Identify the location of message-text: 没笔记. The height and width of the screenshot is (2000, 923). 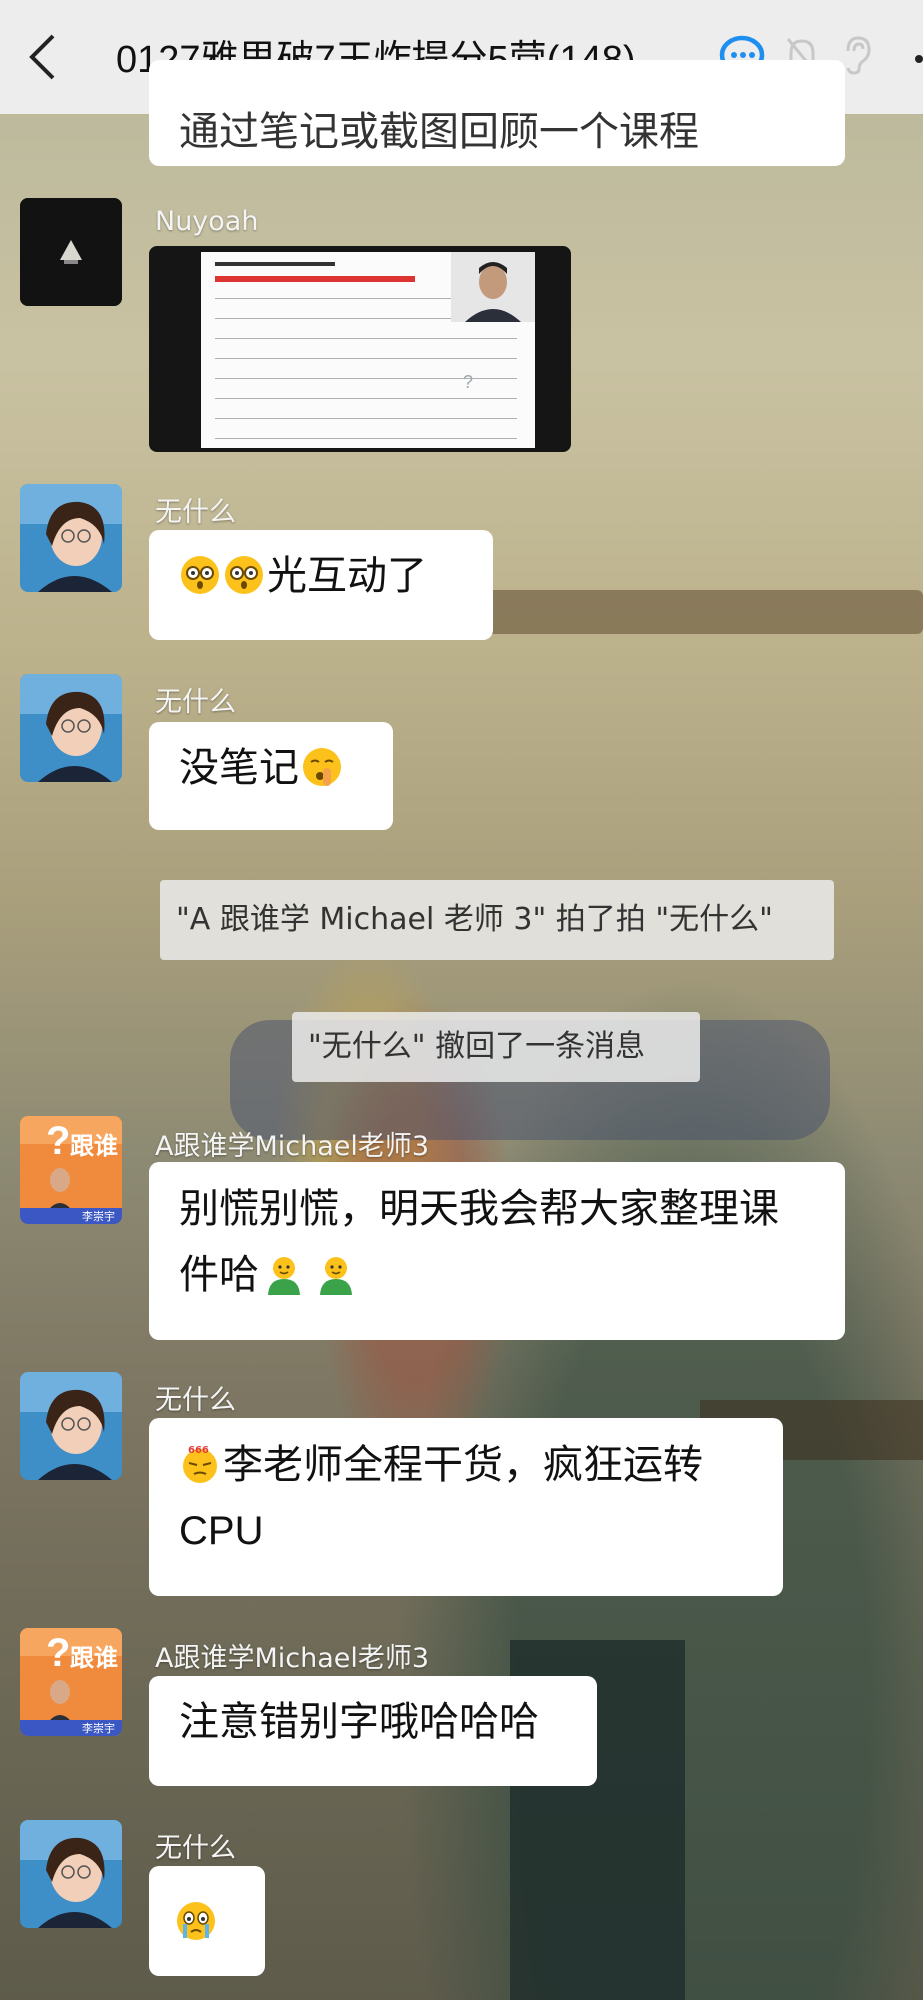
(239, 768).